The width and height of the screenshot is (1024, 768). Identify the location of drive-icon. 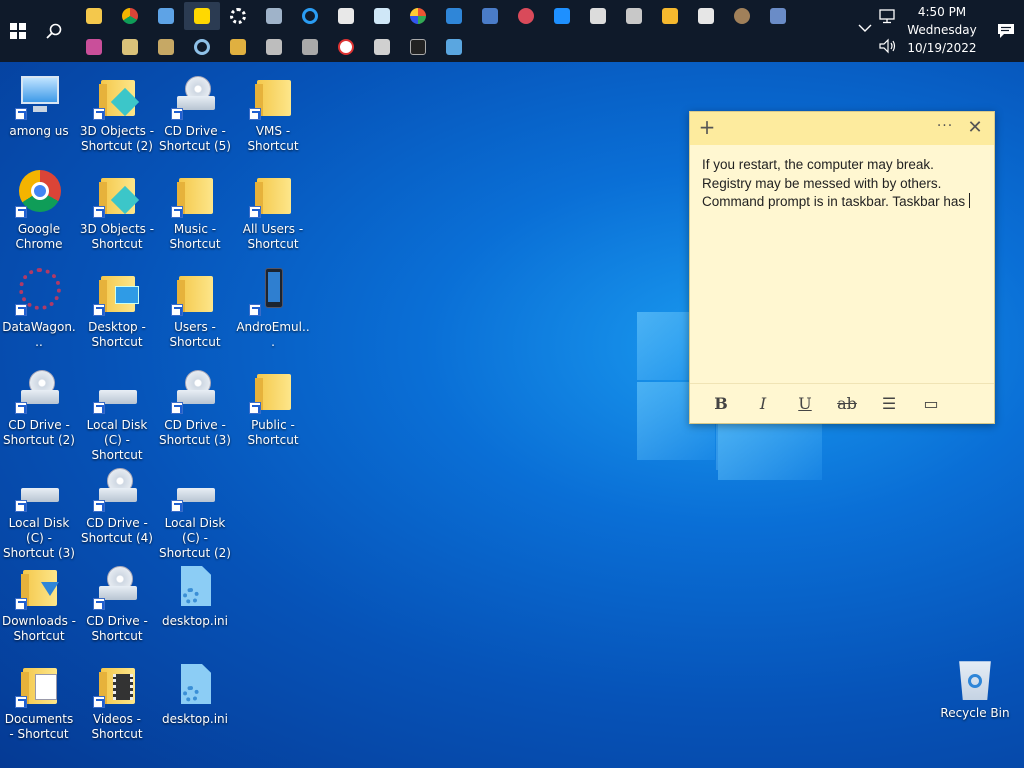
(130, 47).